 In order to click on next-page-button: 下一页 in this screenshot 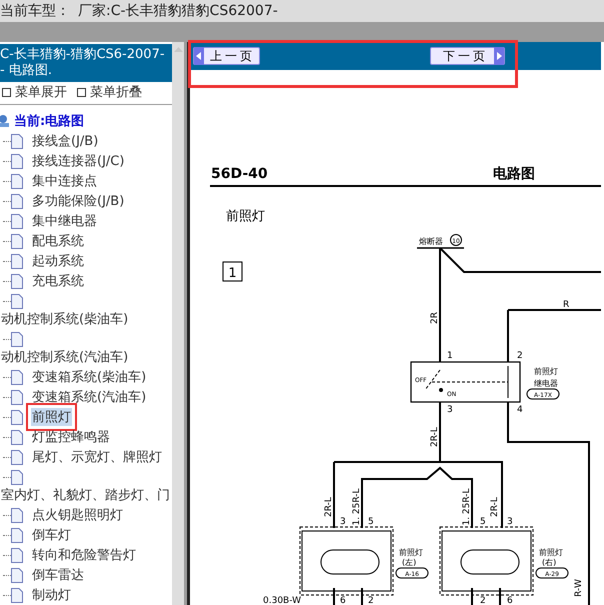, I will do `click(467, 56)`.